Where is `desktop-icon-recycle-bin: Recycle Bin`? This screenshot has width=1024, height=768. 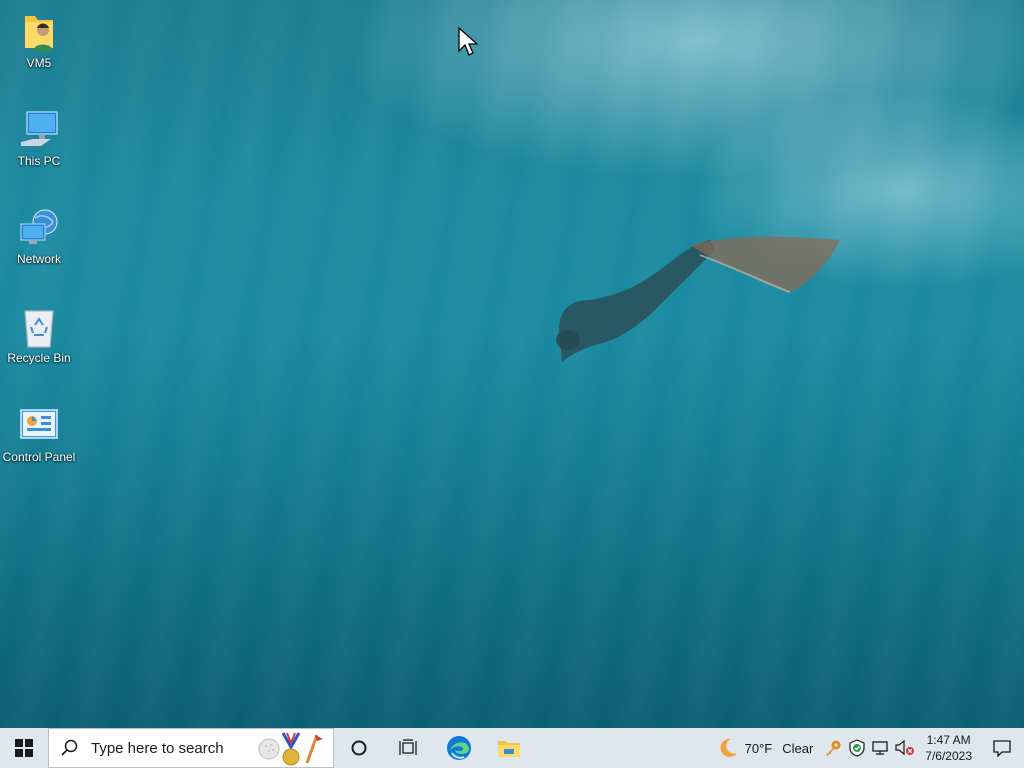 desktop-icon-recycle-bin: Recycle Bin is located at coordinates (39, 335).